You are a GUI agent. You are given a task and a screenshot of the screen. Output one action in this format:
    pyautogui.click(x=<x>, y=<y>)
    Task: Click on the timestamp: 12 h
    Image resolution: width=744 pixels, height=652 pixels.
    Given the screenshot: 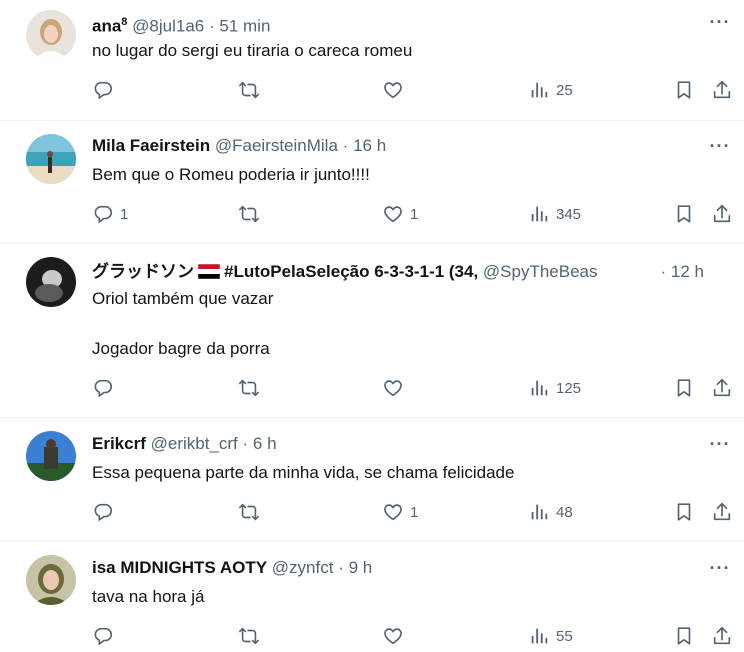 What is the action you would take?
    pyautogui.click(x=687, y=271)
    